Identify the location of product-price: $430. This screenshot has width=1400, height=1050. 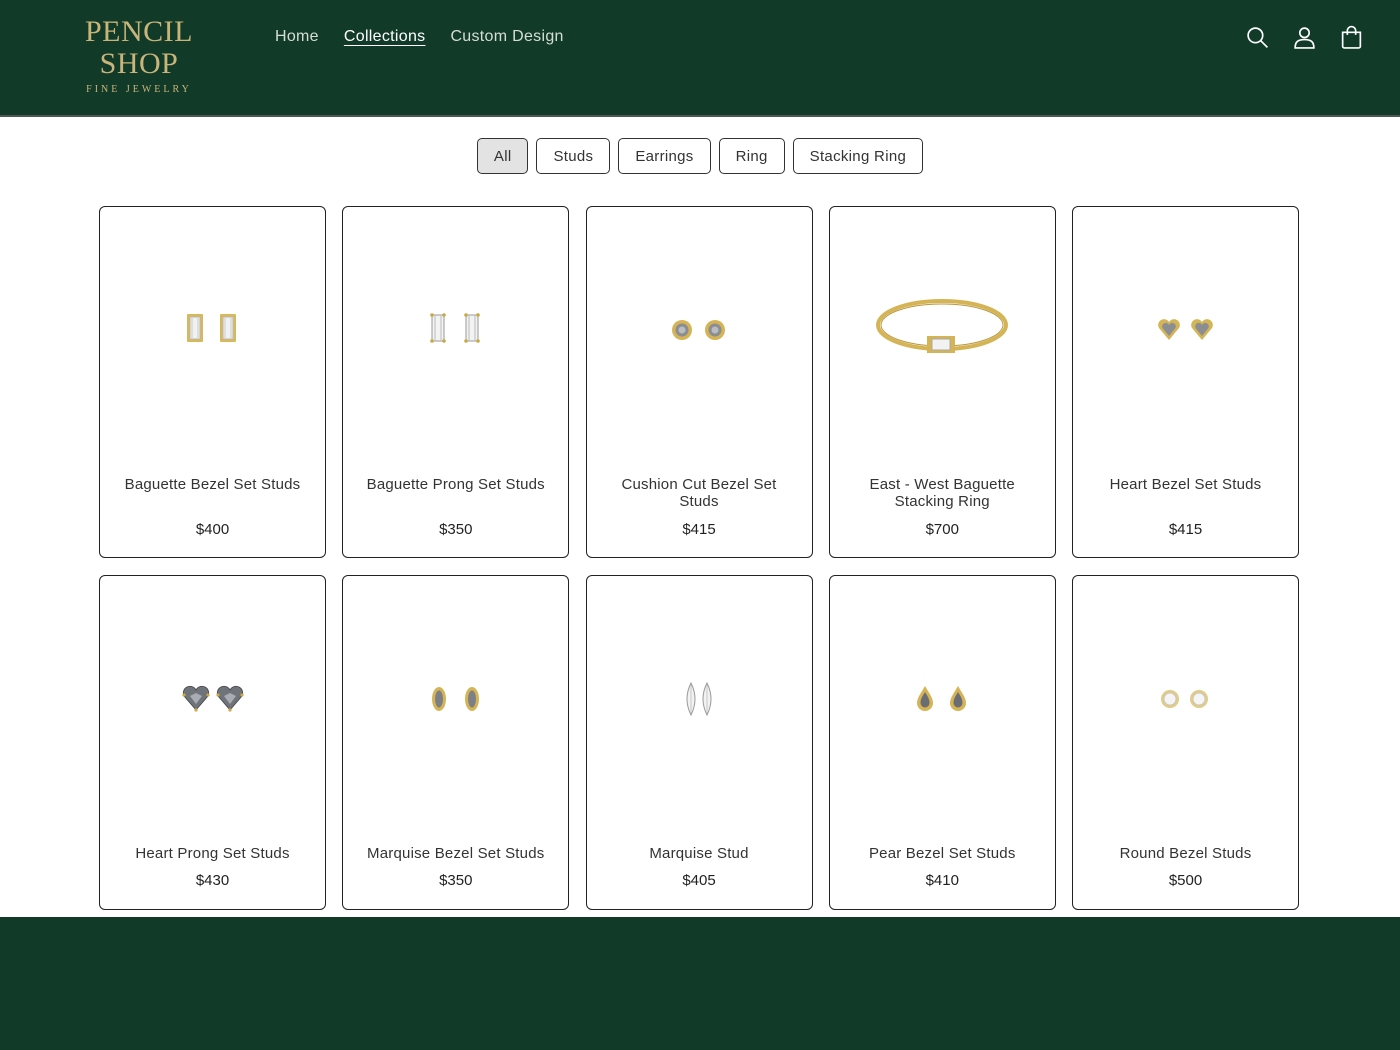
(212, 880).